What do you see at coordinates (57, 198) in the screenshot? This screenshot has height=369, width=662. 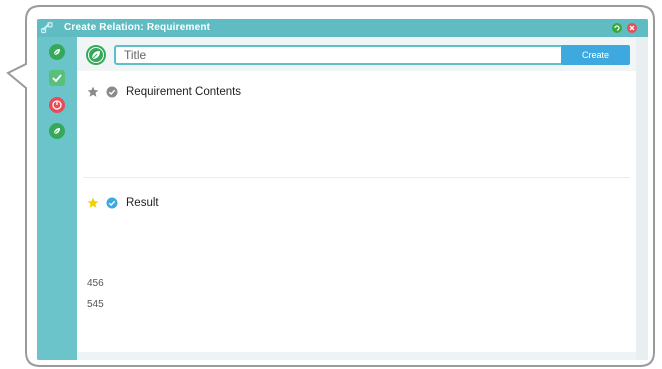 I see `sidebar` at bounding box center [57, 198].